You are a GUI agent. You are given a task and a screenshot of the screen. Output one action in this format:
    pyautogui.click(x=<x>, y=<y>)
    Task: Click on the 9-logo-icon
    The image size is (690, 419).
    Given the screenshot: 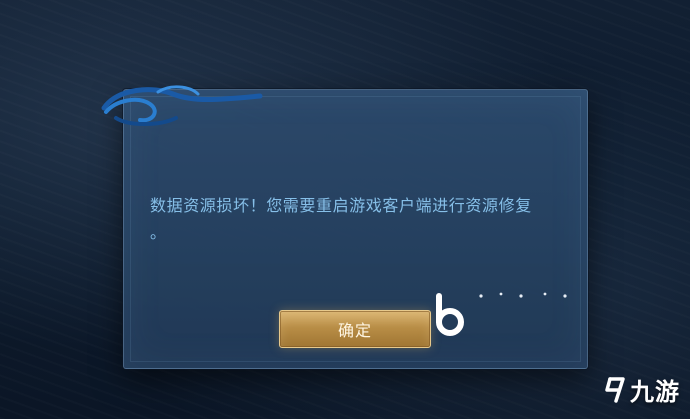 What is the action you would take?
    pyautogui.click(x=615, y=389)
    